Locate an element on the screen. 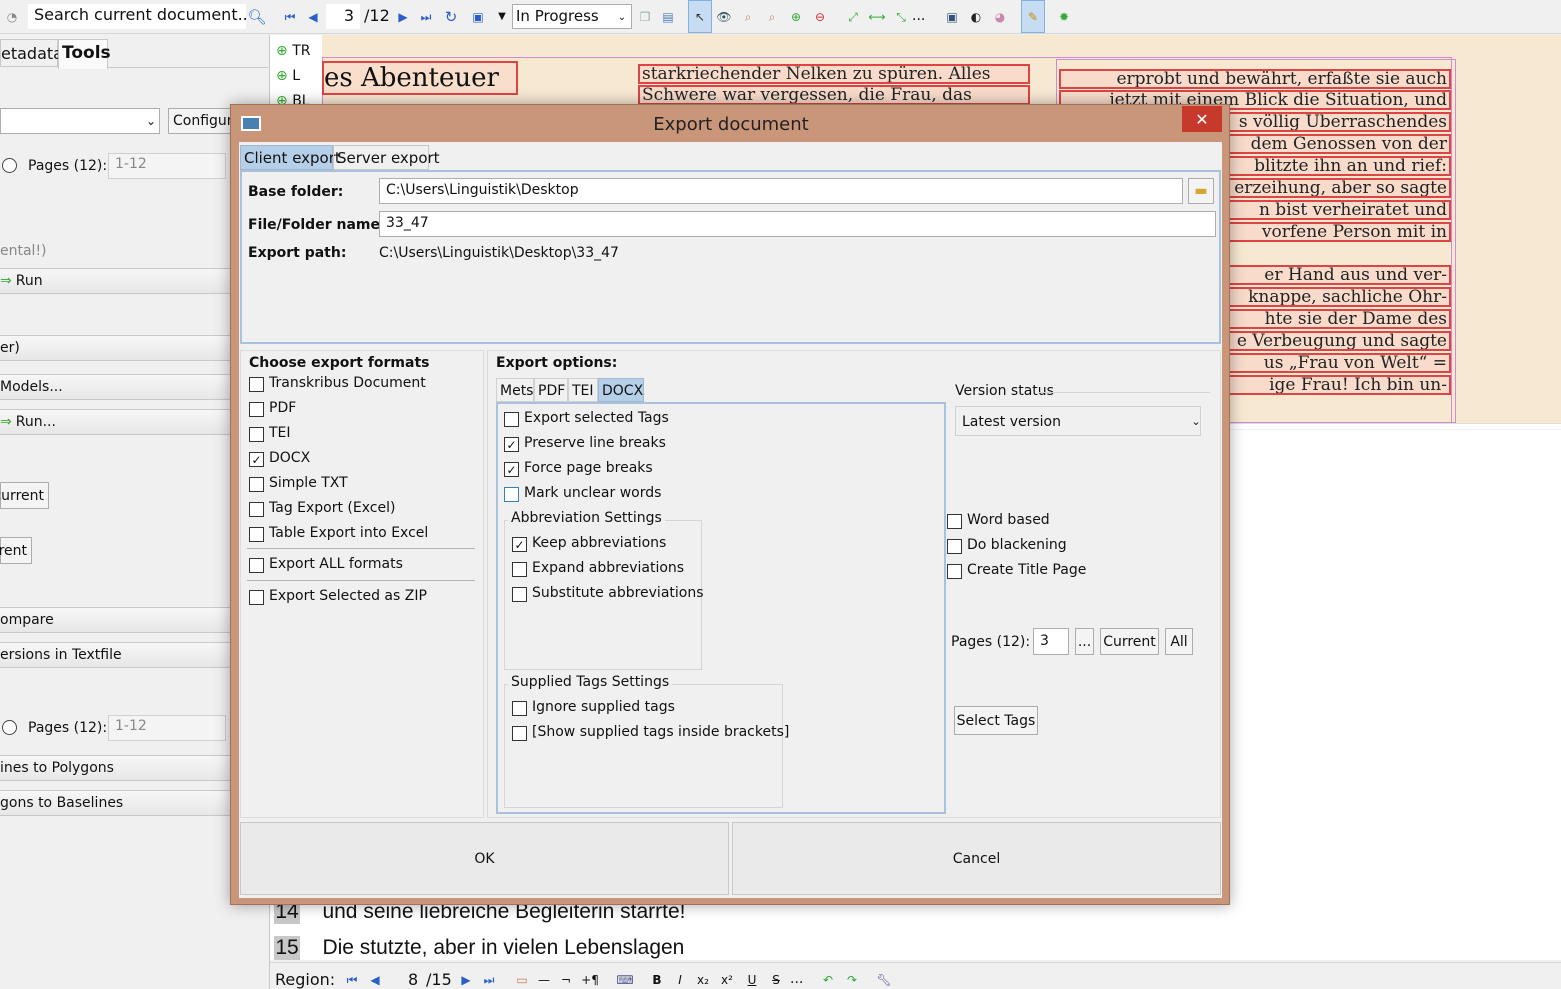  export-all-checkbox is located at coordinates (256, 565).